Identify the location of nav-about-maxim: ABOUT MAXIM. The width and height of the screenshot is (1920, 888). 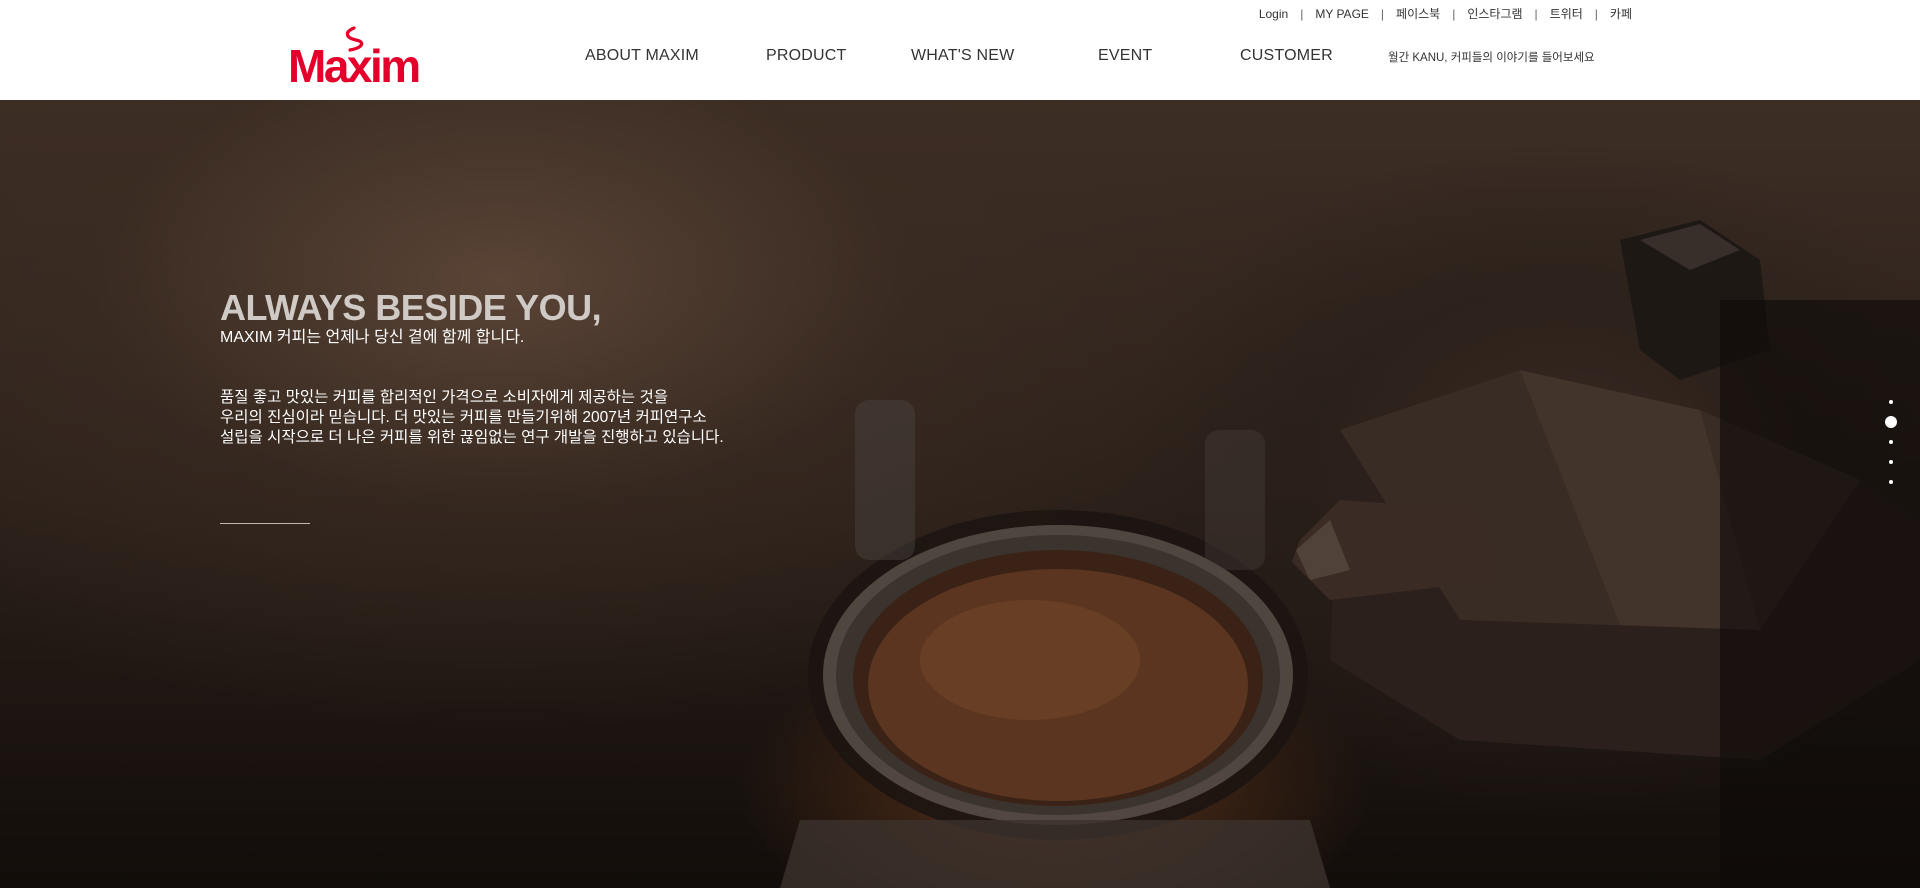
(642, 56).